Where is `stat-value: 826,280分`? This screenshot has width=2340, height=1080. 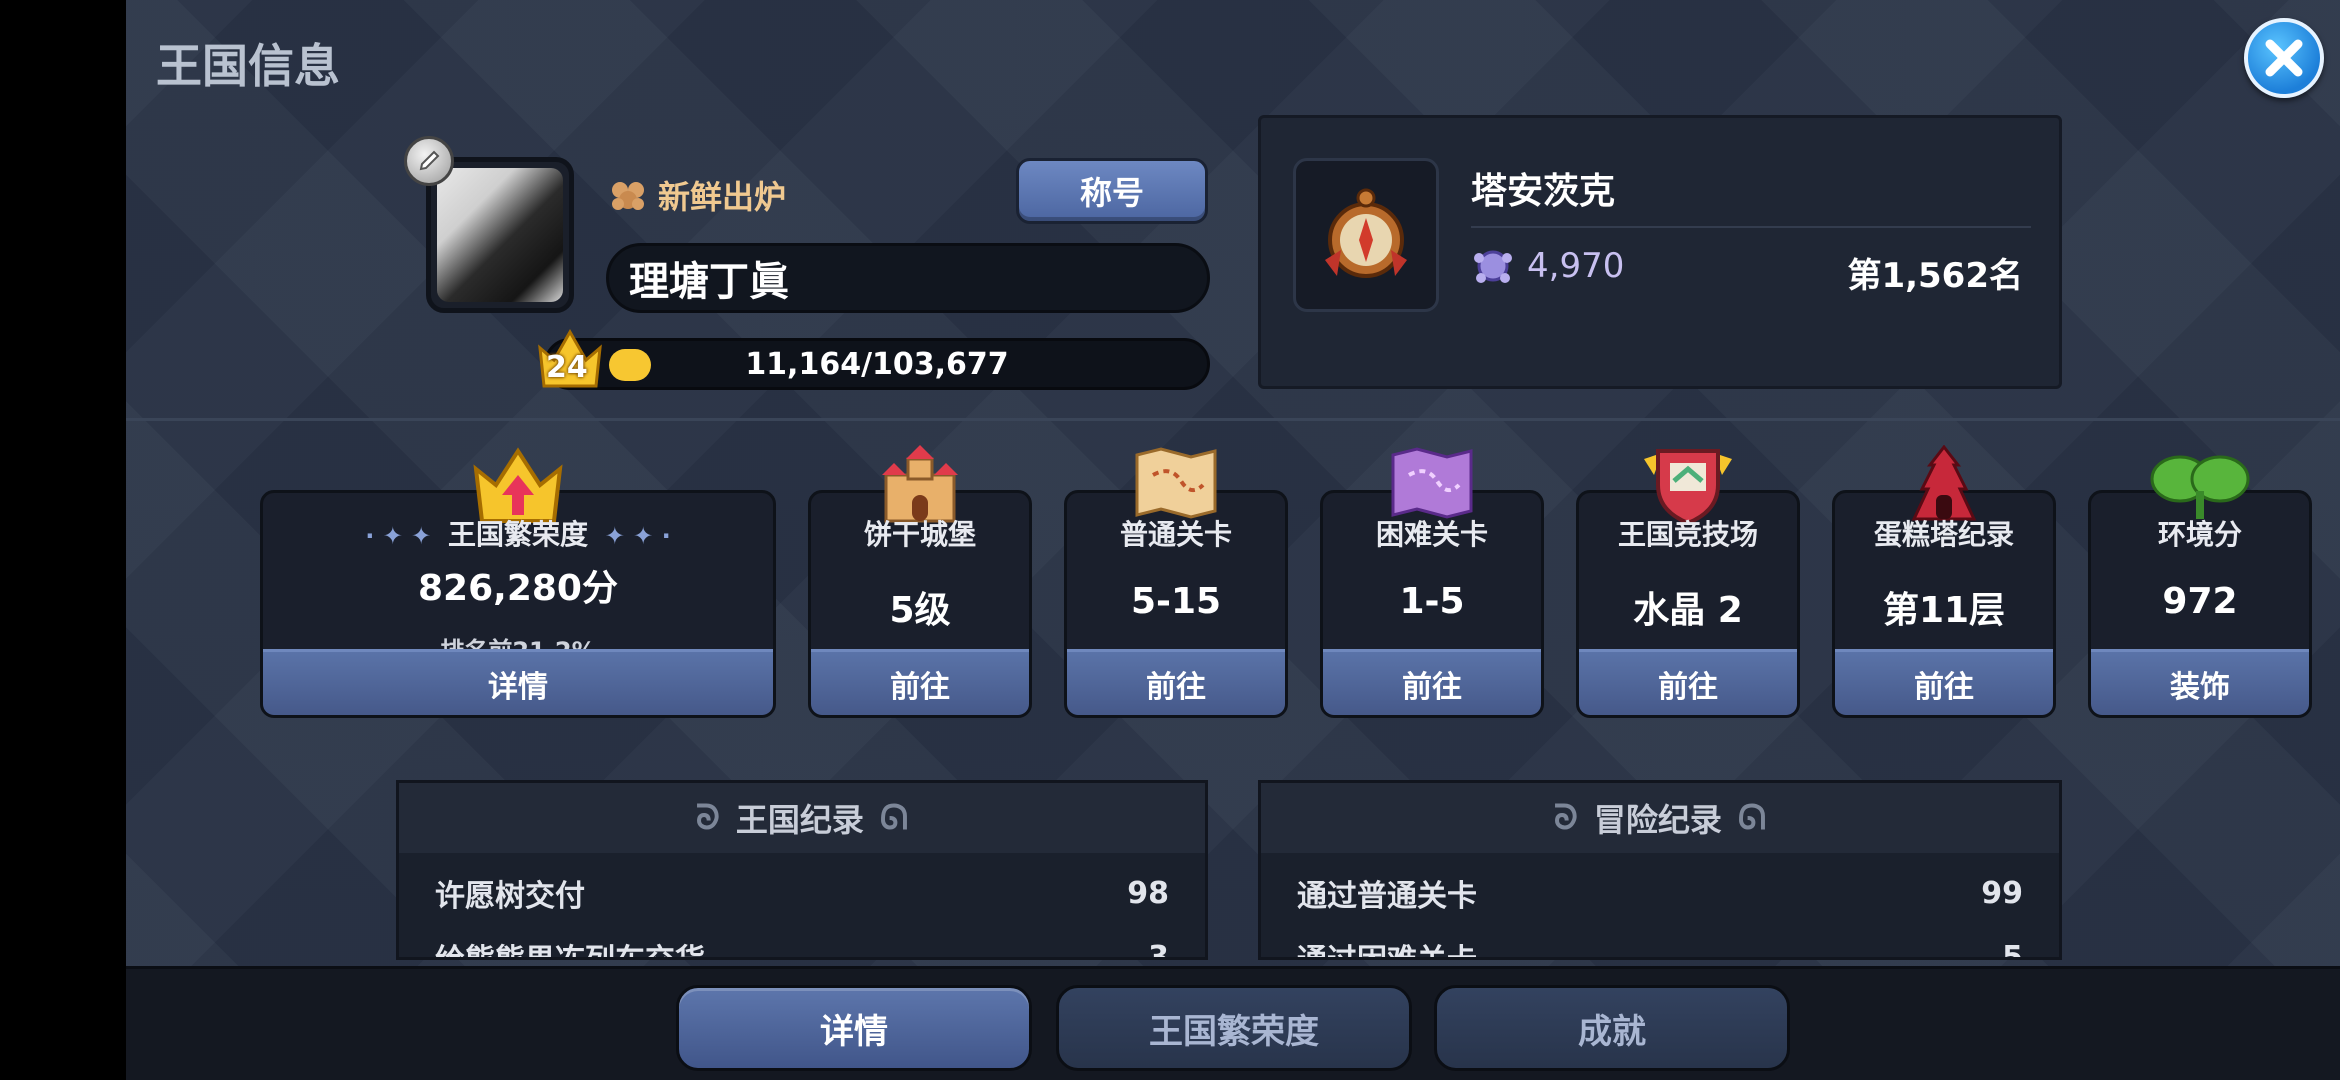 stat-value: 826,280分 is located at coordinates (518, 588).